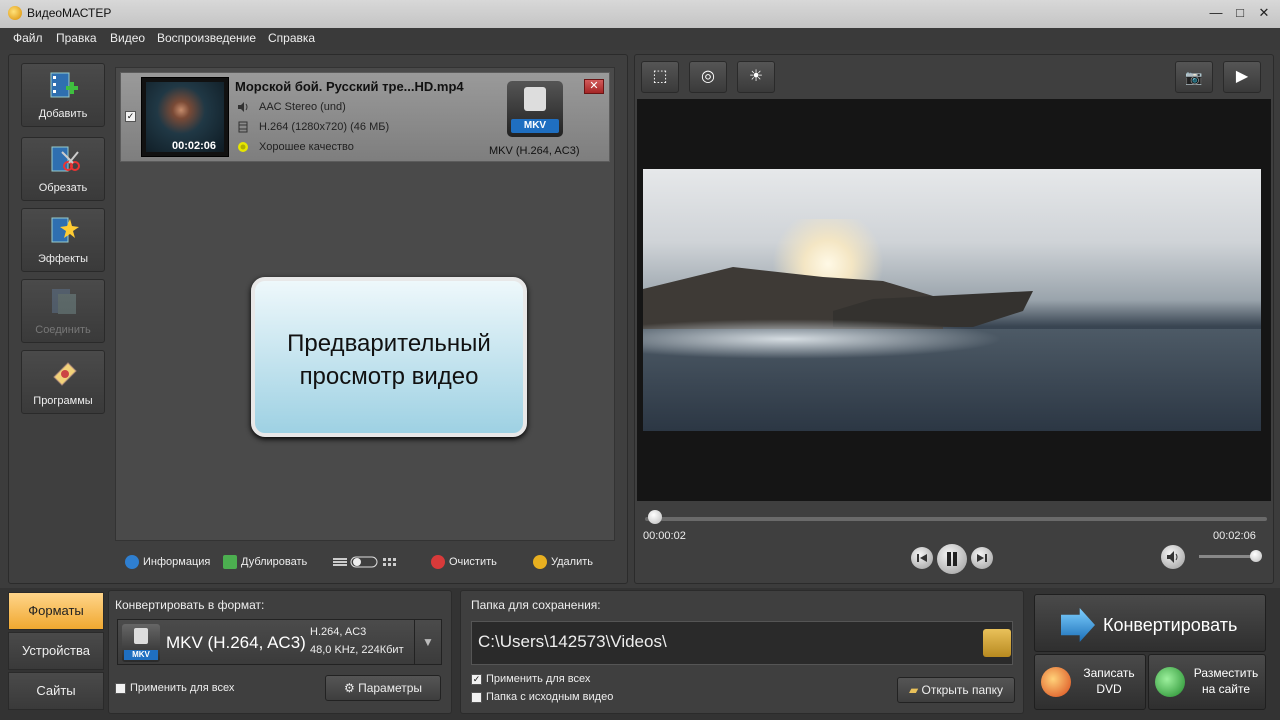  Describe the element at coordinates (132, 562) in the screenshot. I see `info-icon` at that location.